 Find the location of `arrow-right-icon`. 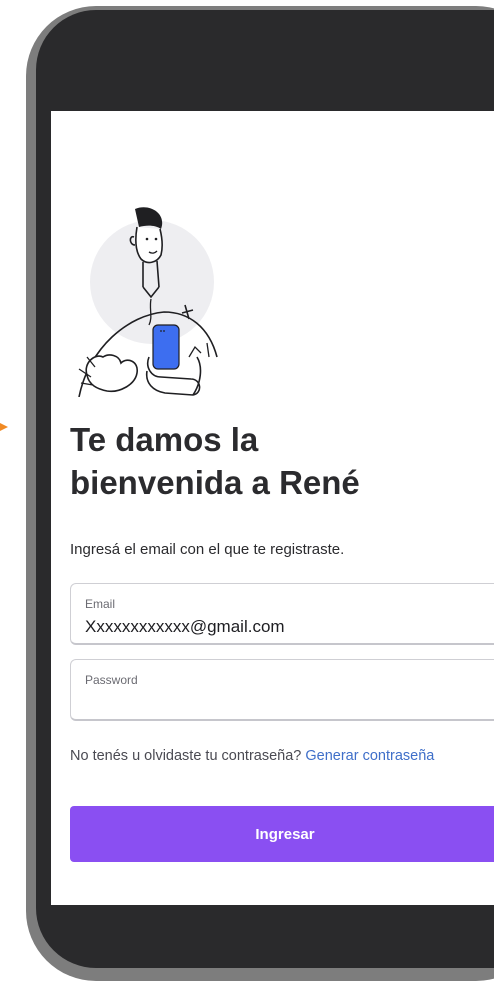

arrow-right-icon is located at coordinates (4, 427).